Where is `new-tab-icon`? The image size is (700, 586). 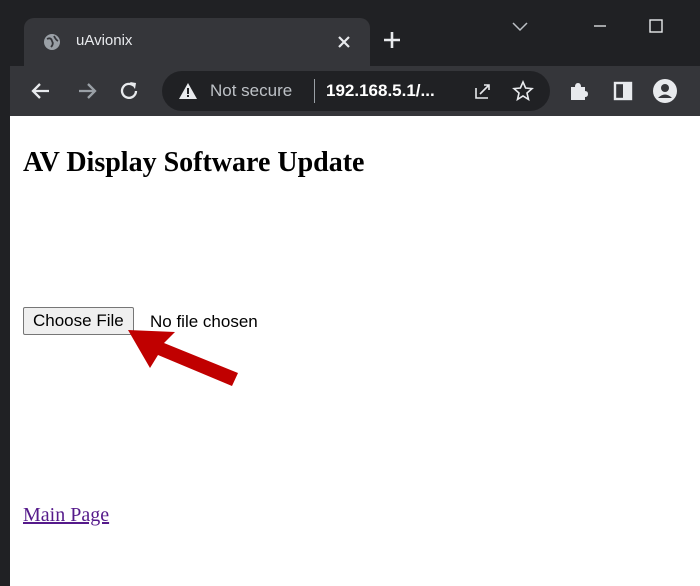 new-tab-icon is located at coordinates (392, 40).